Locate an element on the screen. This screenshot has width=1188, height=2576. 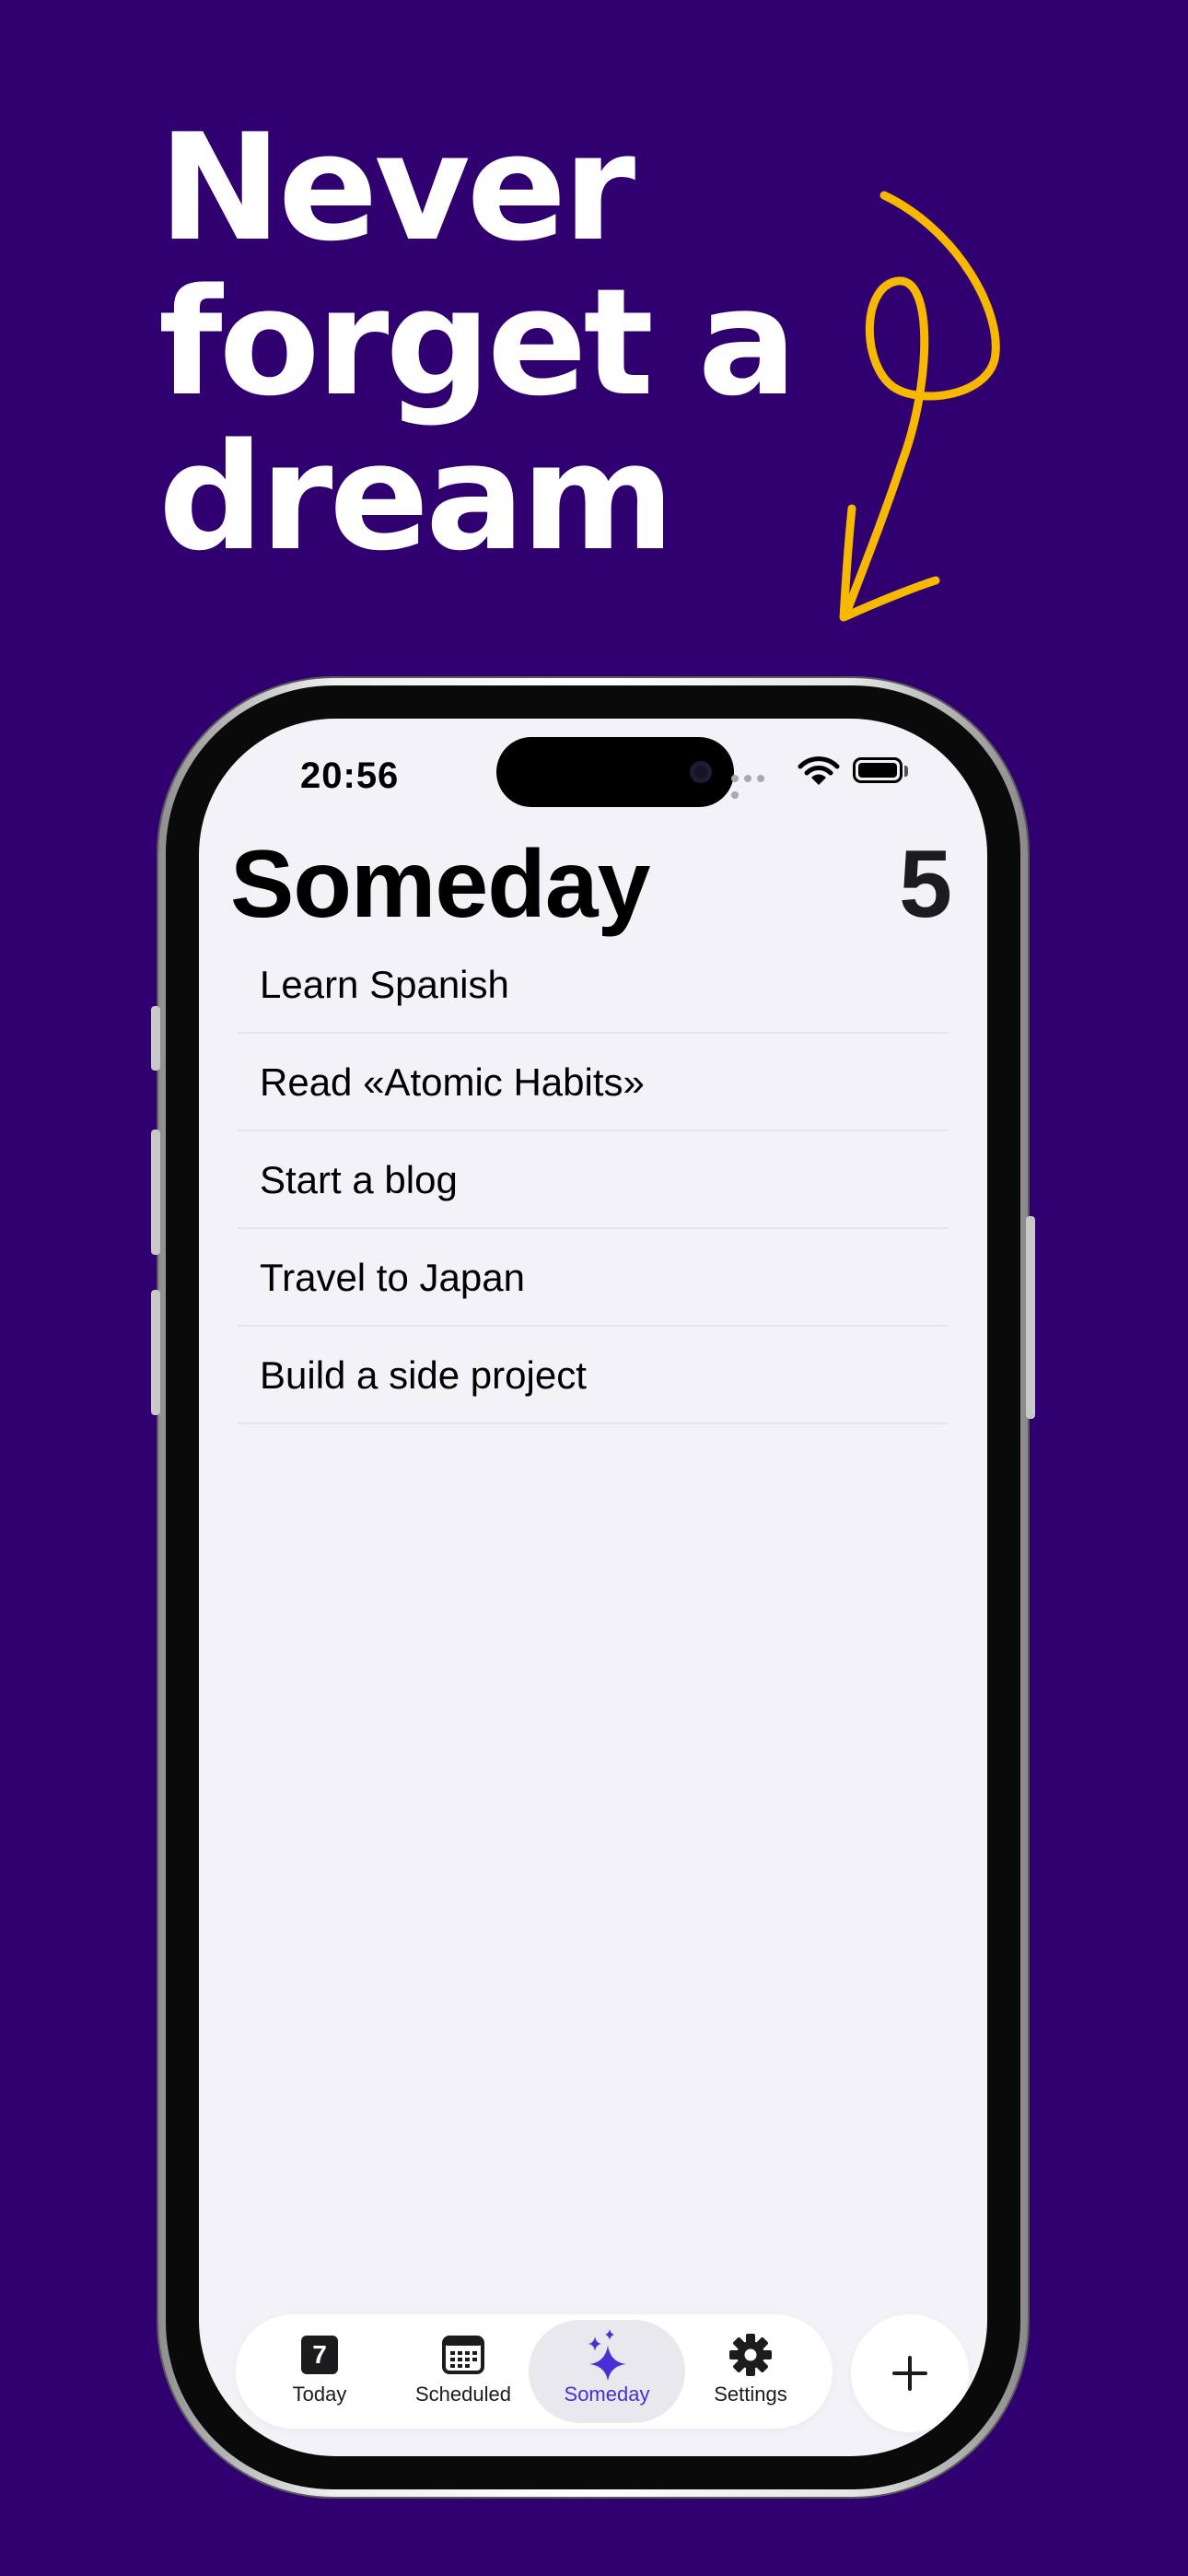
headline-line-2: forget a is located at coordinates (478, 342).